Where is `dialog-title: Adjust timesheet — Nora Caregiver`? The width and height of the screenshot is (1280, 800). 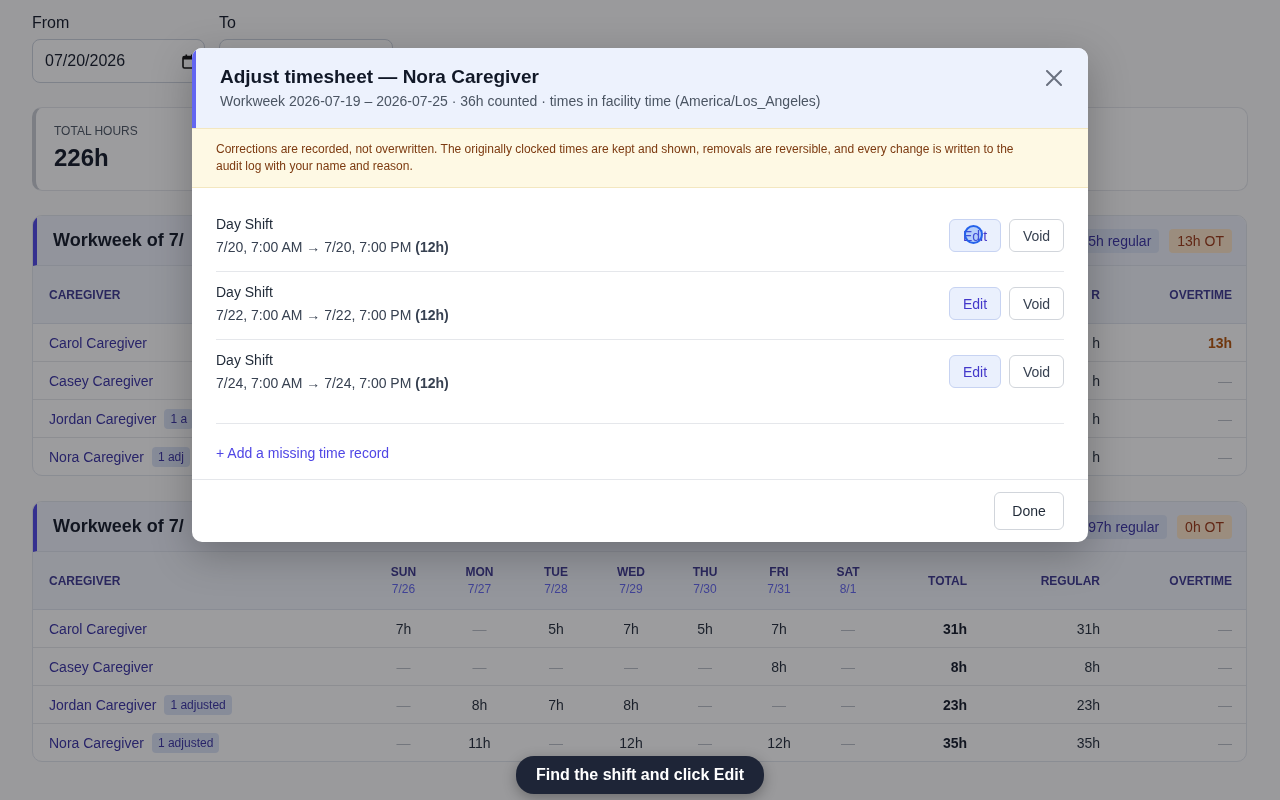
dialog-title: Adjust timesheet — Nora Caregiver is located at coordinates (380, 77).